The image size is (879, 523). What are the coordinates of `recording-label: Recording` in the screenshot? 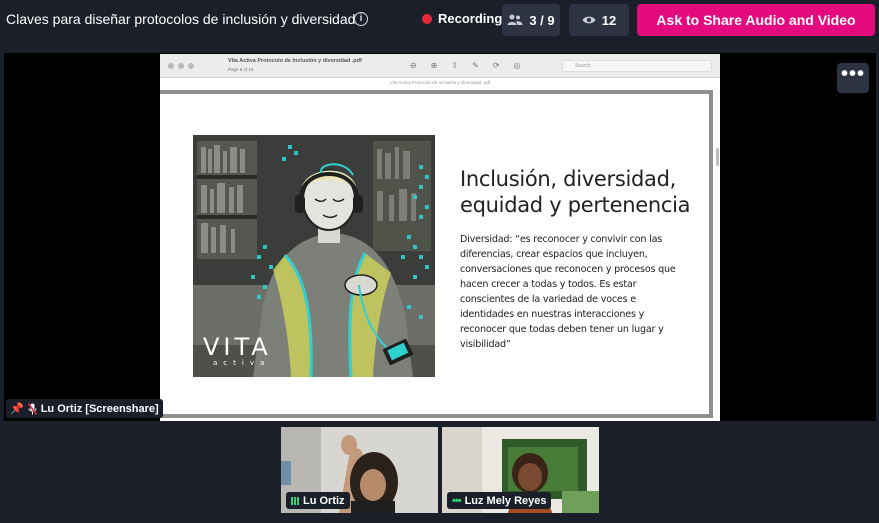 It's located at (470, 18).